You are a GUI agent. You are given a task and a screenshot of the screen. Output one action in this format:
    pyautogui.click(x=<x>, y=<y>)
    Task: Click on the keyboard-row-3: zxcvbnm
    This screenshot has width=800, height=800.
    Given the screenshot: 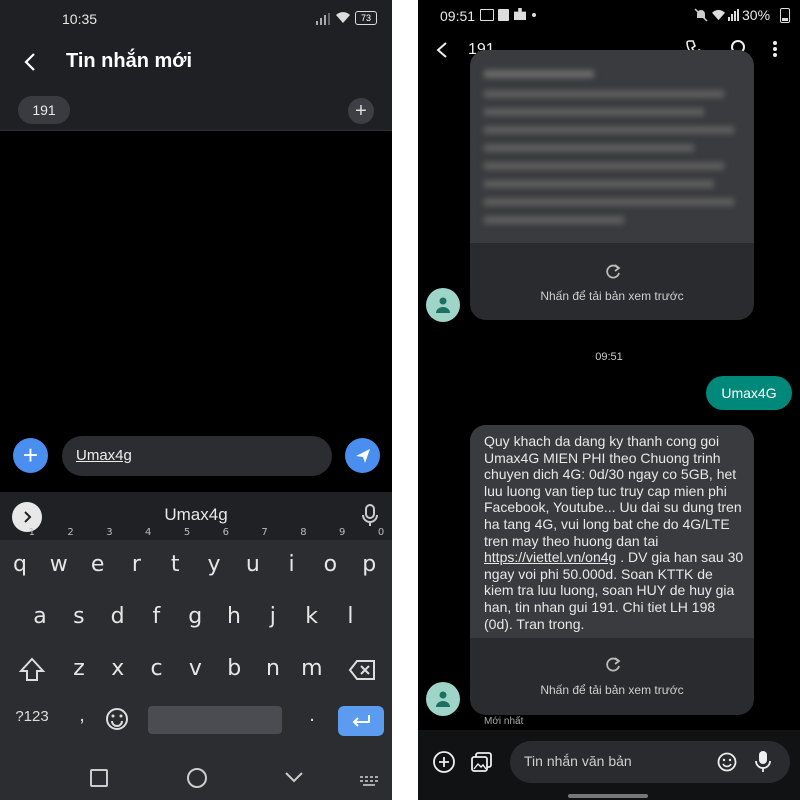 What is the action you would take?
    pyautogui.click(x=196, y=670)
    